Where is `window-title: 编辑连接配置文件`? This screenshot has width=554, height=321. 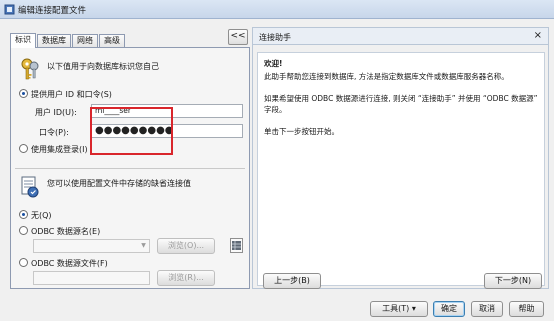
window-title: 编辑连接配置文件 is located at coordinates (52, 11).